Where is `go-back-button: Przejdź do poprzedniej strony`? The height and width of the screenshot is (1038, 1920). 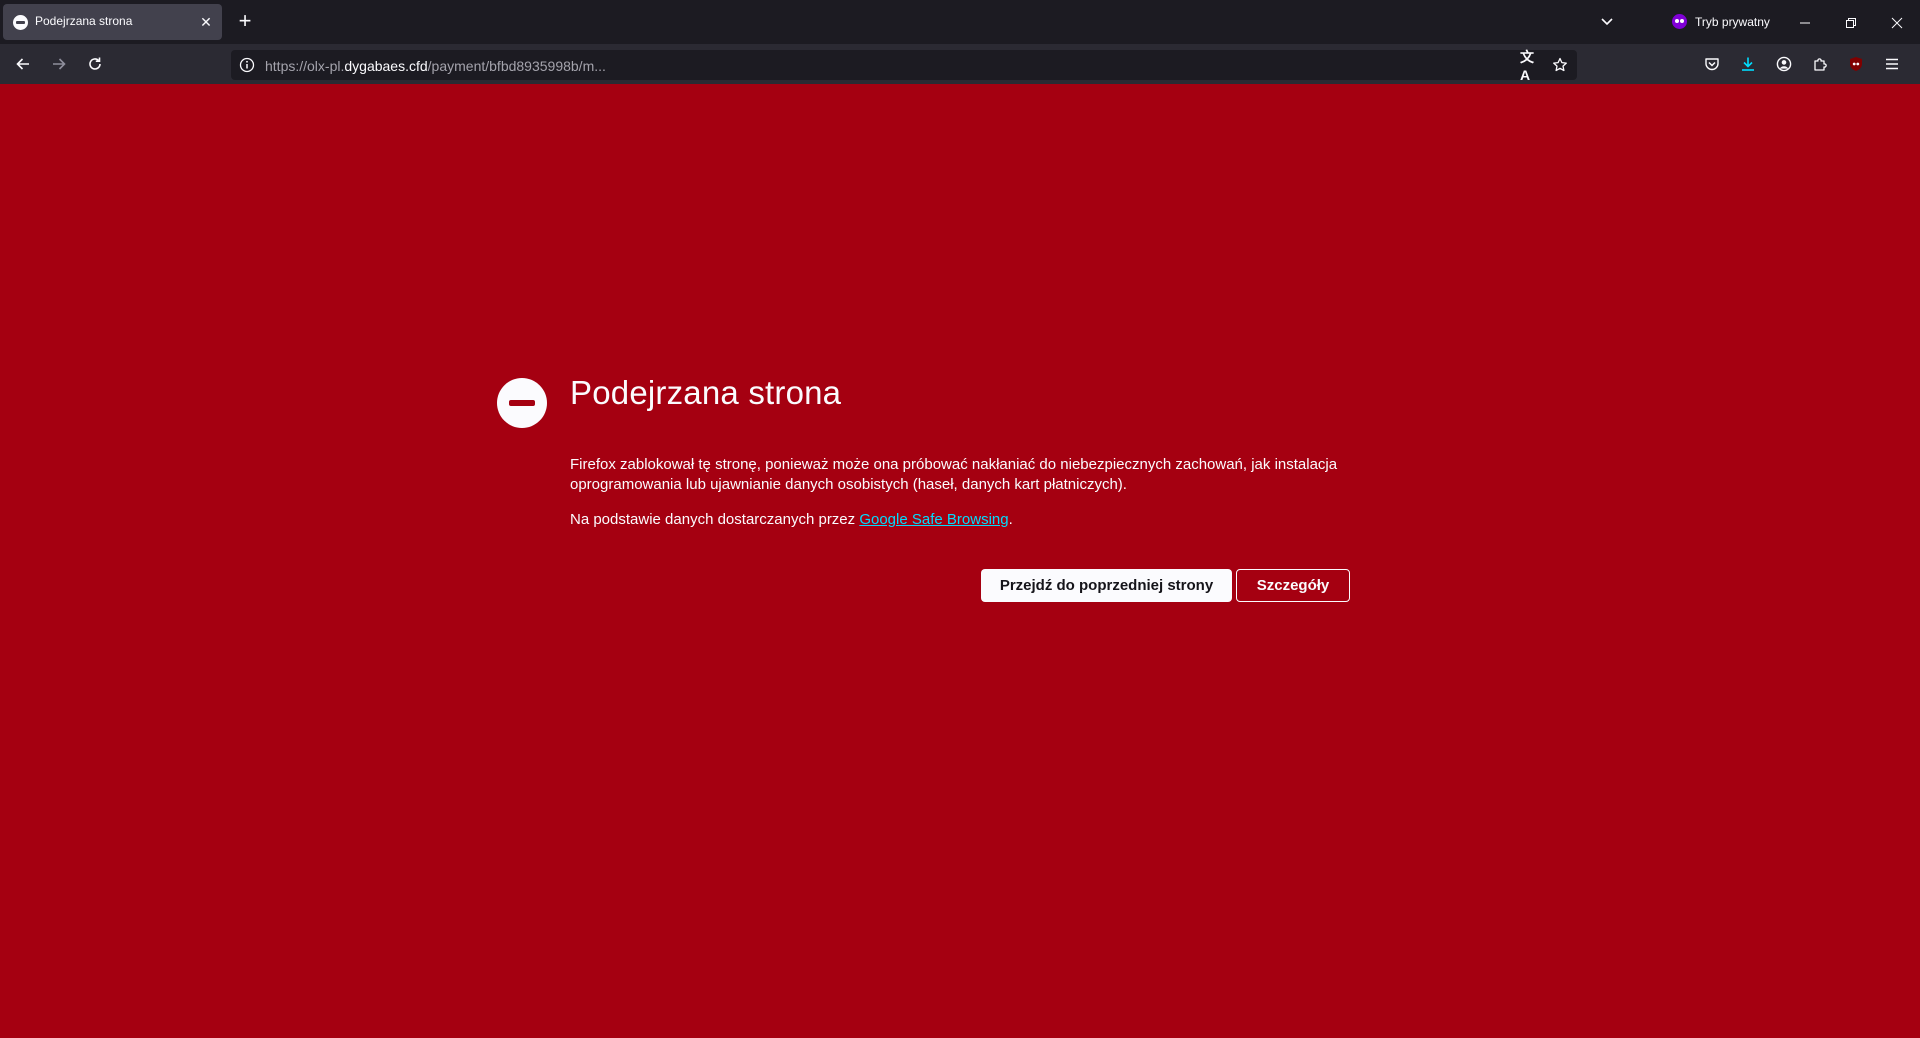 go-back-button: Przejdź do poprzedniej strony is located at coordinates (1106, 585).